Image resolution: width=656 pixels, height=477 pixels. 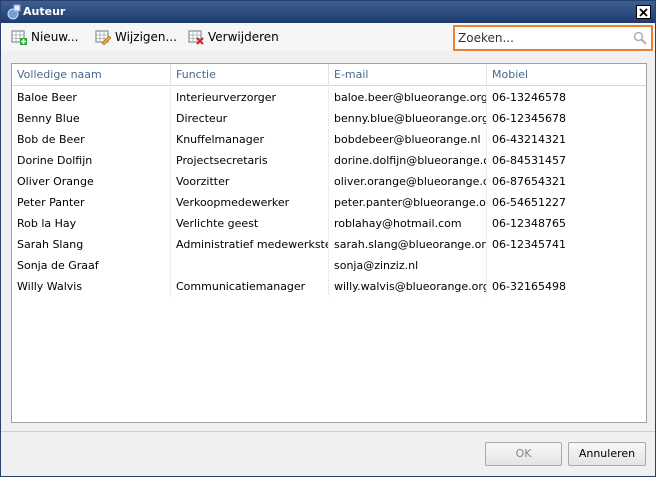 I want to click on edit-grid-icon, so click(x=103, y=37).